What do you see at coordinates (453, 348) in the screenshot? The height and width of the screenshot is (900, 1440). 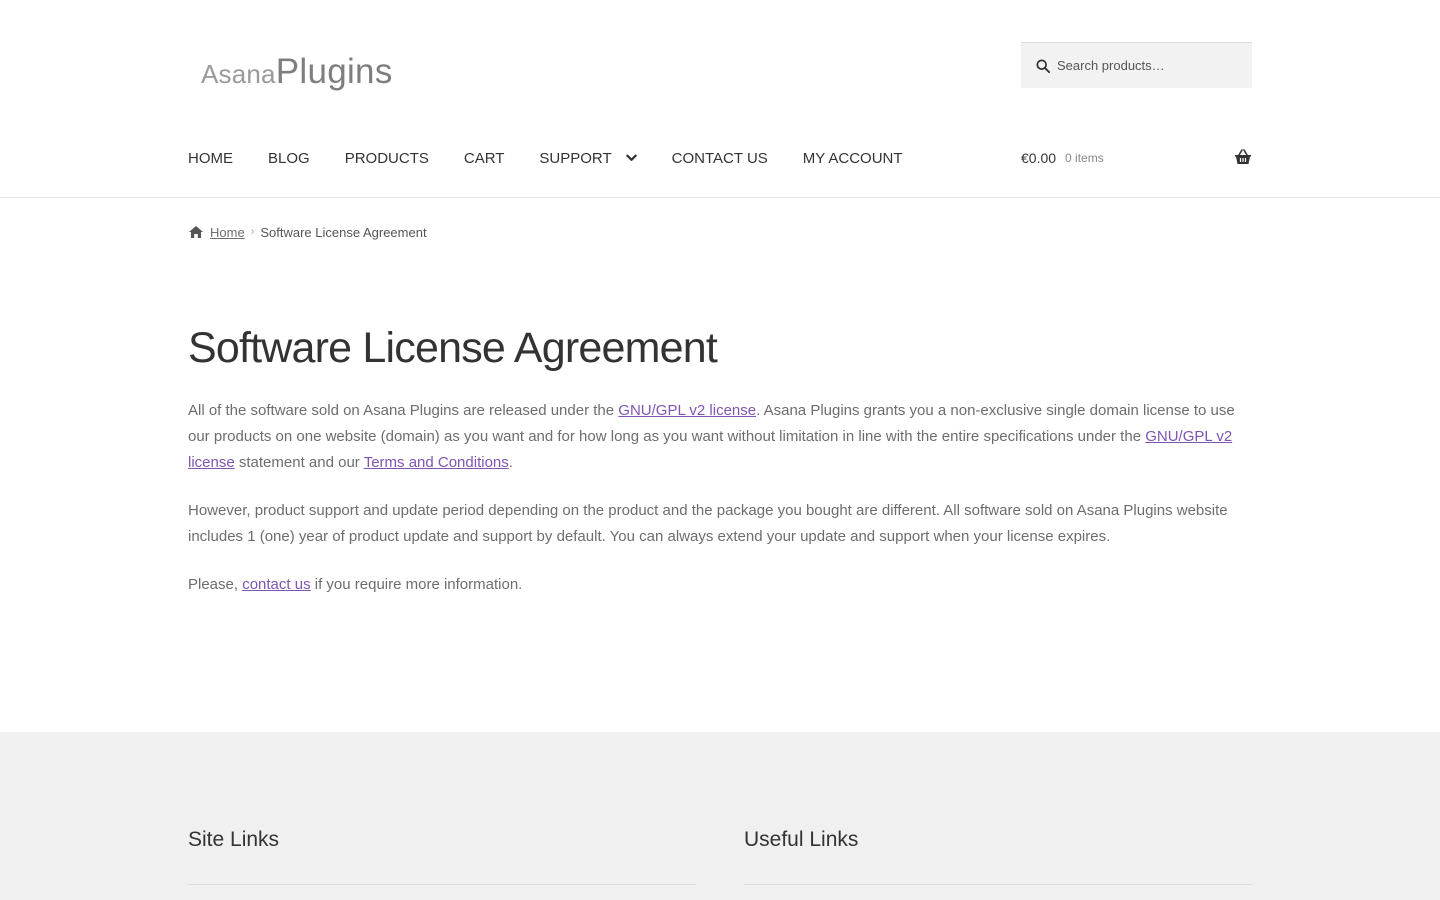 I see `page-title: Software License Agreement` at bounding box center [453, 348].